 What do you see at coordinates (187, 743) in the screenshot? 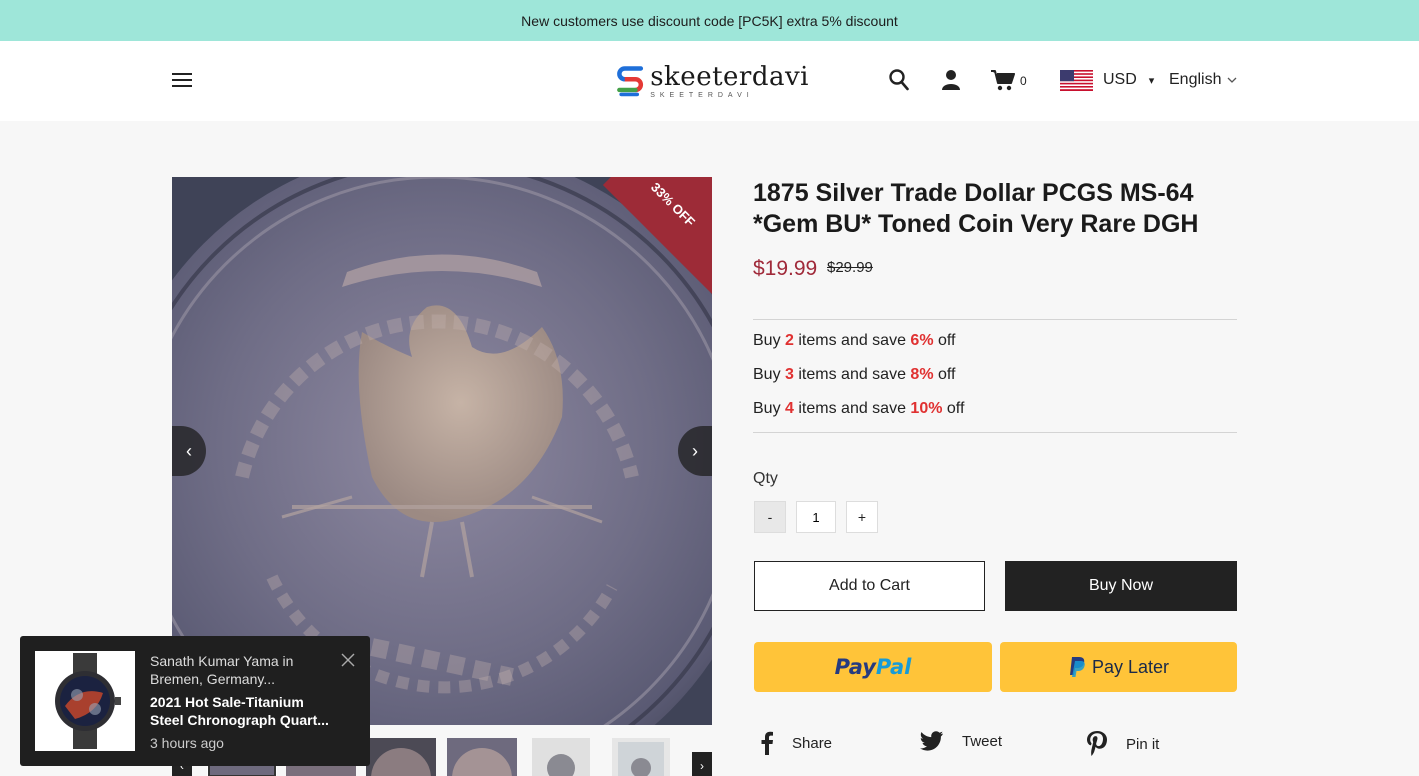
I see `popup-timestamp: 3 hours ago` at bounding box center [187, 743].